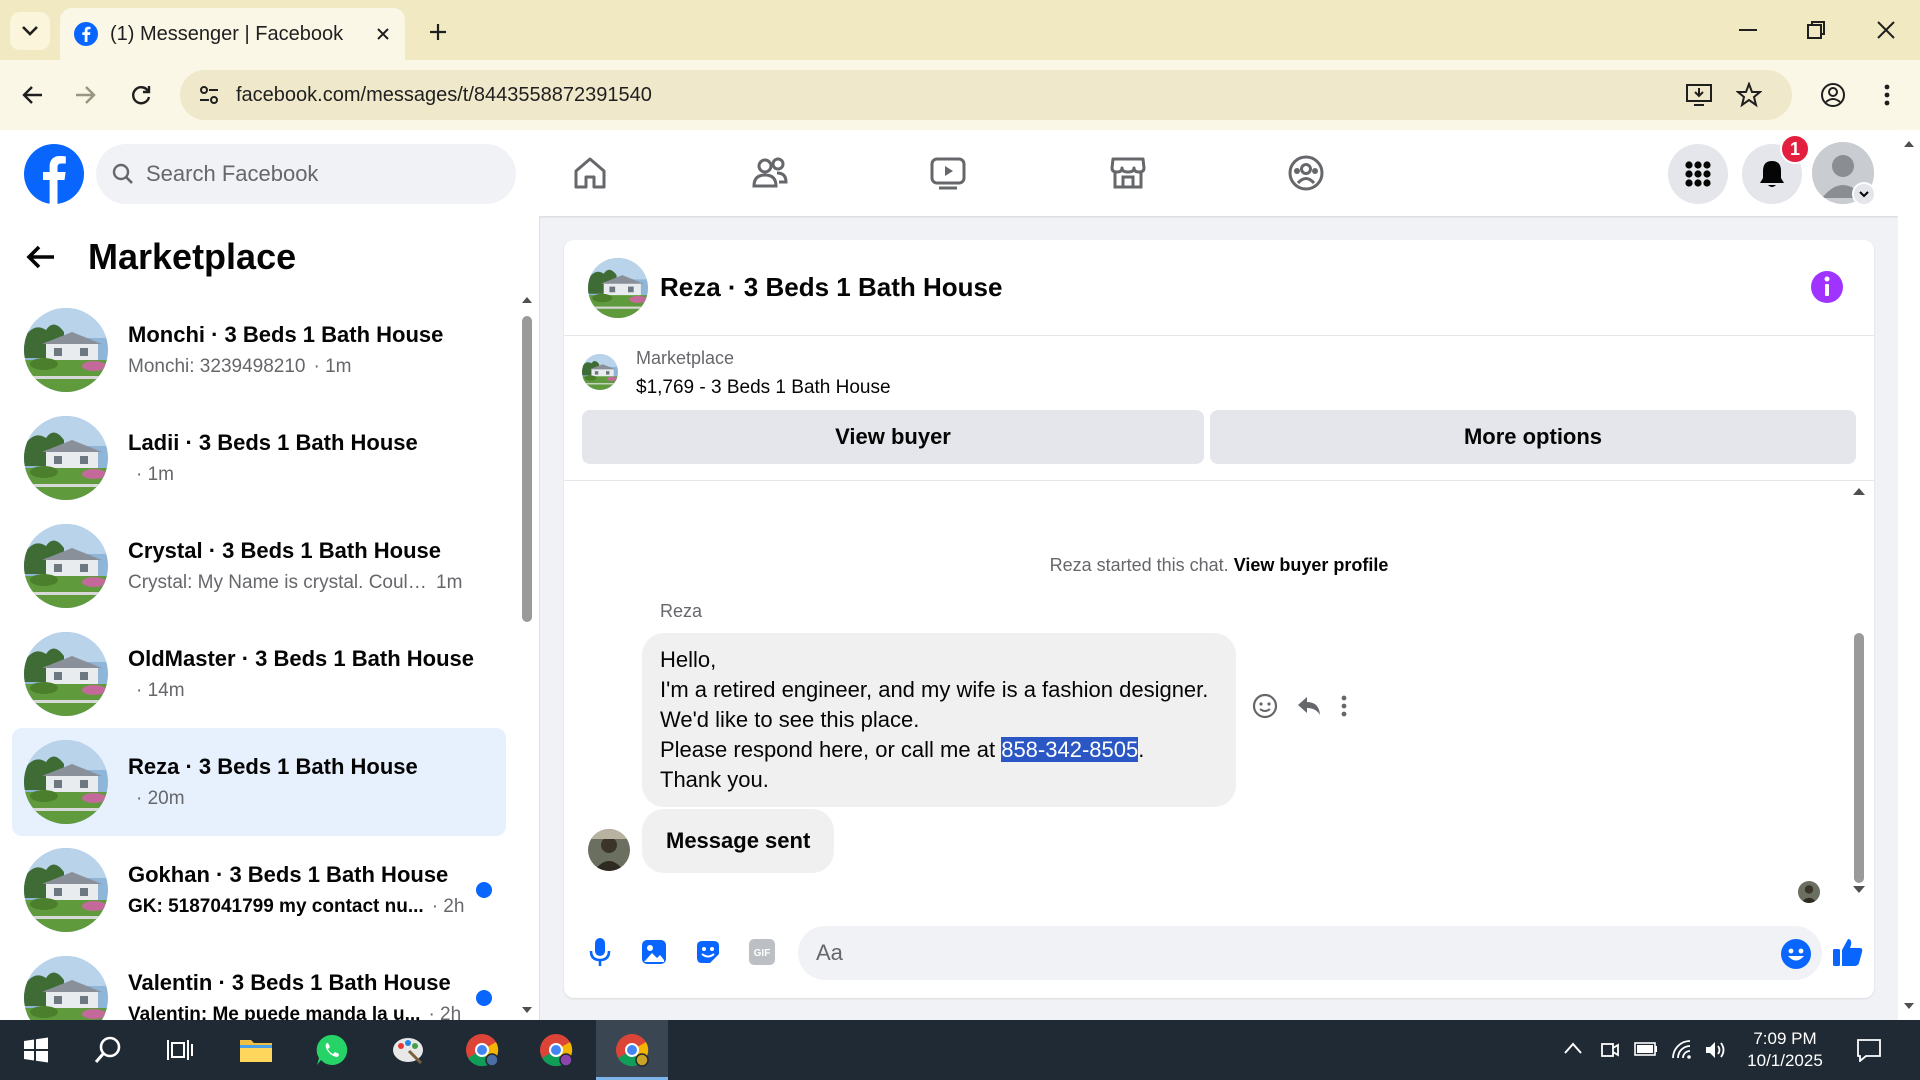  What do you see at coordinates (1795, 149) in the screenshot?
I see `notification-badge: 1` at bounding box center [1795, 149].